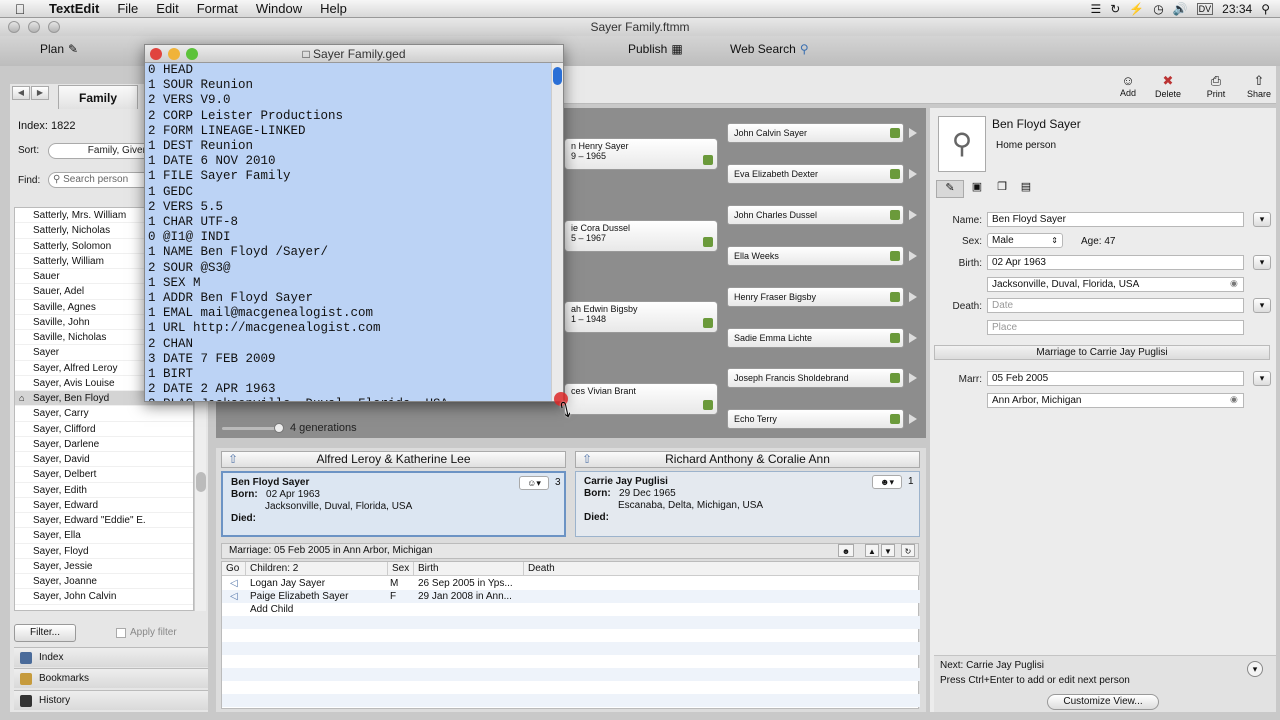 This screenshot has height=720, width=1280. Describe the element at coordinates (98, 97) in the screenshot. I see `tab-family: Family` at that location.